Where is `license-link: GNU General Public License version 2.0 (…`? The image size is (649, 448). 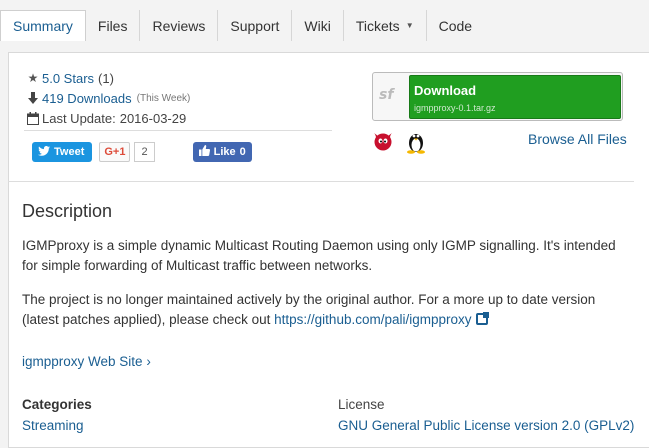
license-link: GNU General Public License version 2.0 (… is located at coordinates (486, 425).